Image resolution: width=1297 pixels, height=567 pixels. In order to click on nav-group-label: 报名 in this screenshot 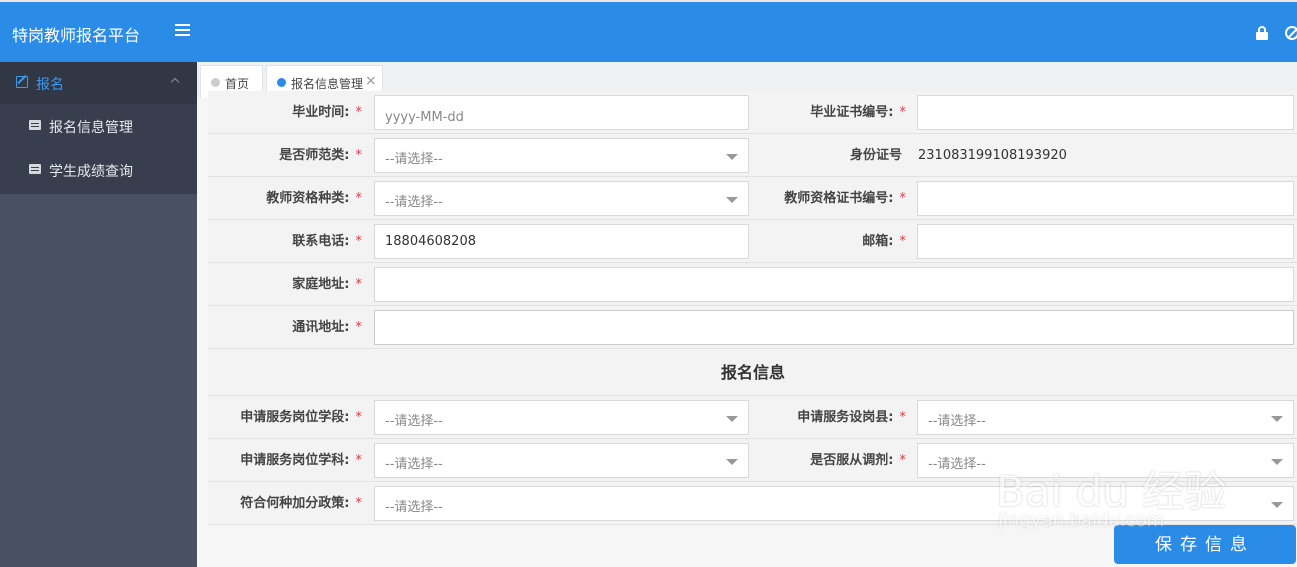, I will do `click(50, 85)`.